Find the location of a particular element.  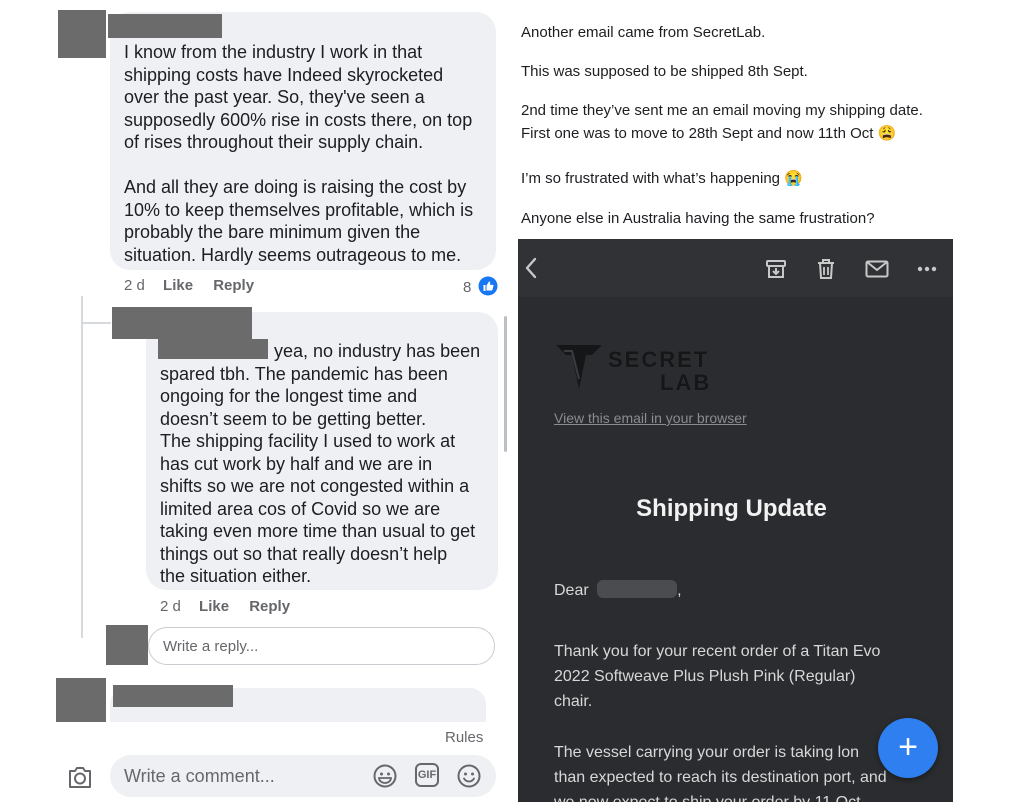

rules-link: Rules is located at coordinates (464, 737).